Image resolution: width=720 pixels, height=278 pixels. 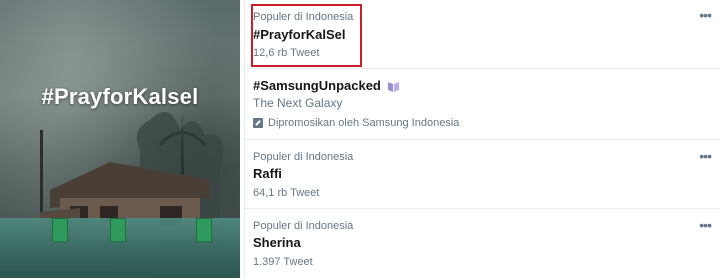 I want to click on trend-count: 12,6 rb Tweet, so click(x=286, y=53).